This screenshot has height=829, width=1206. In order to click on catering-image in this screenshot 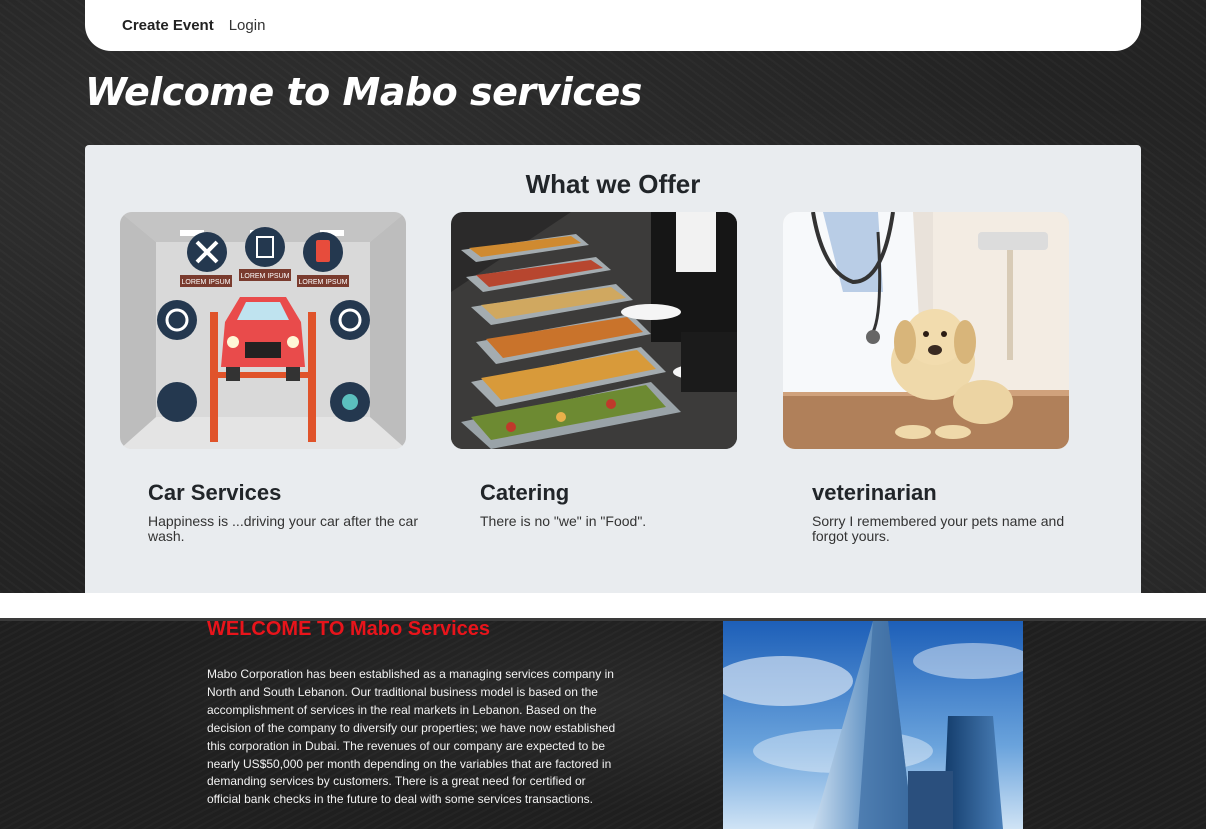, I will do `click(594, 330)`.